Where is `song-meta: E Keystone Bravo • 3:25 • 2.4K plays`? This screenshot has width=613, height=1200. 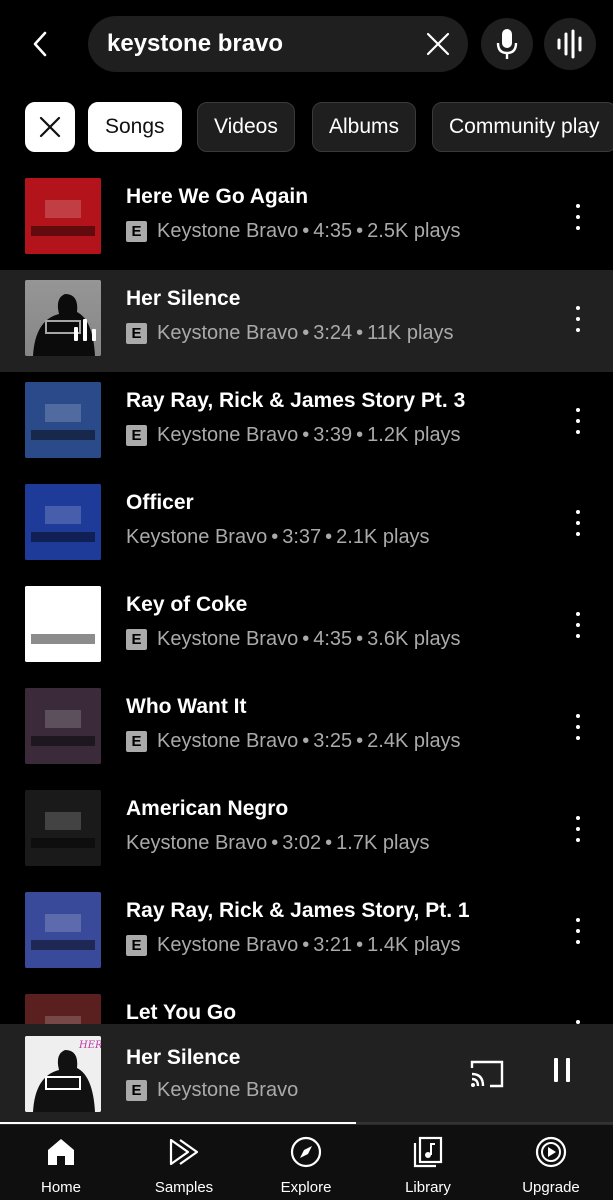
song-meta: E Keystone Bravo • 3:25 • 2.4K plays is located at coordinates (293, 741).